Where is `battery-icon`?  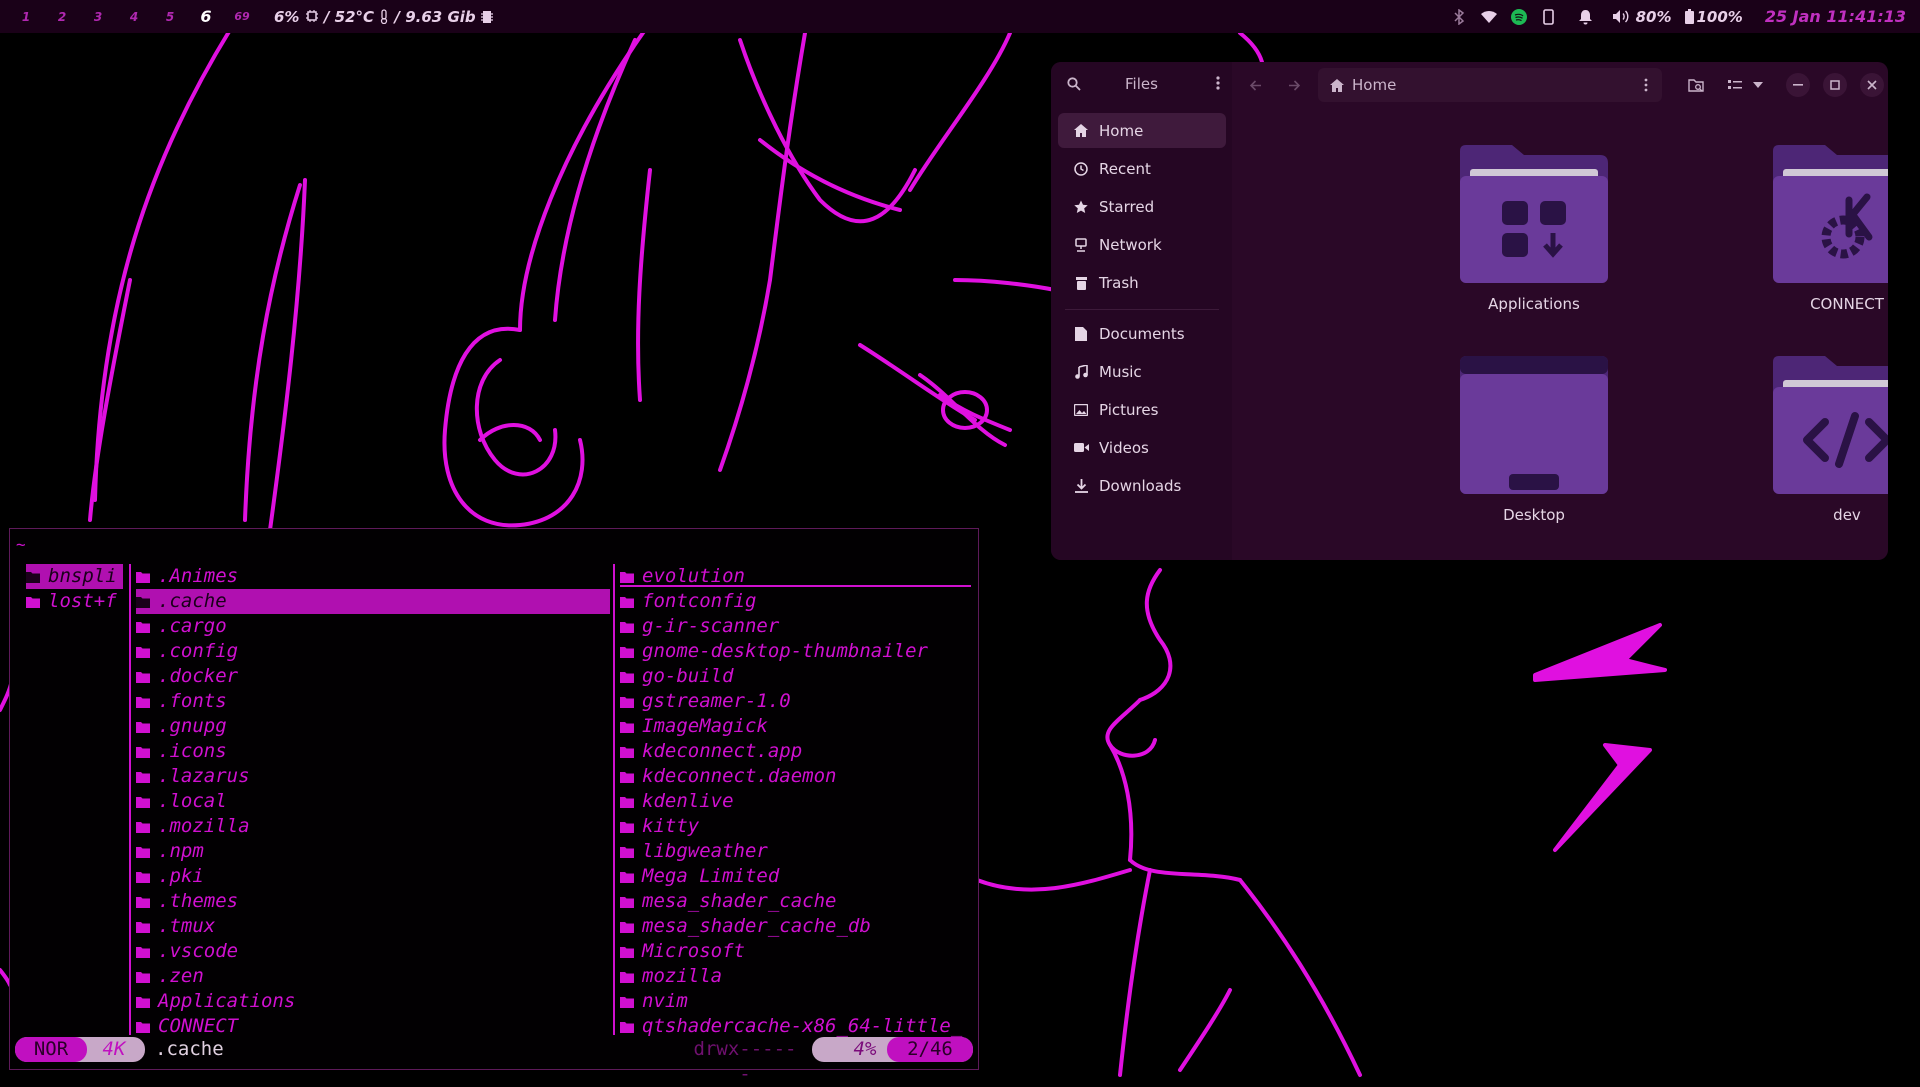
battery-icon is located at coordinates (1690, 17).